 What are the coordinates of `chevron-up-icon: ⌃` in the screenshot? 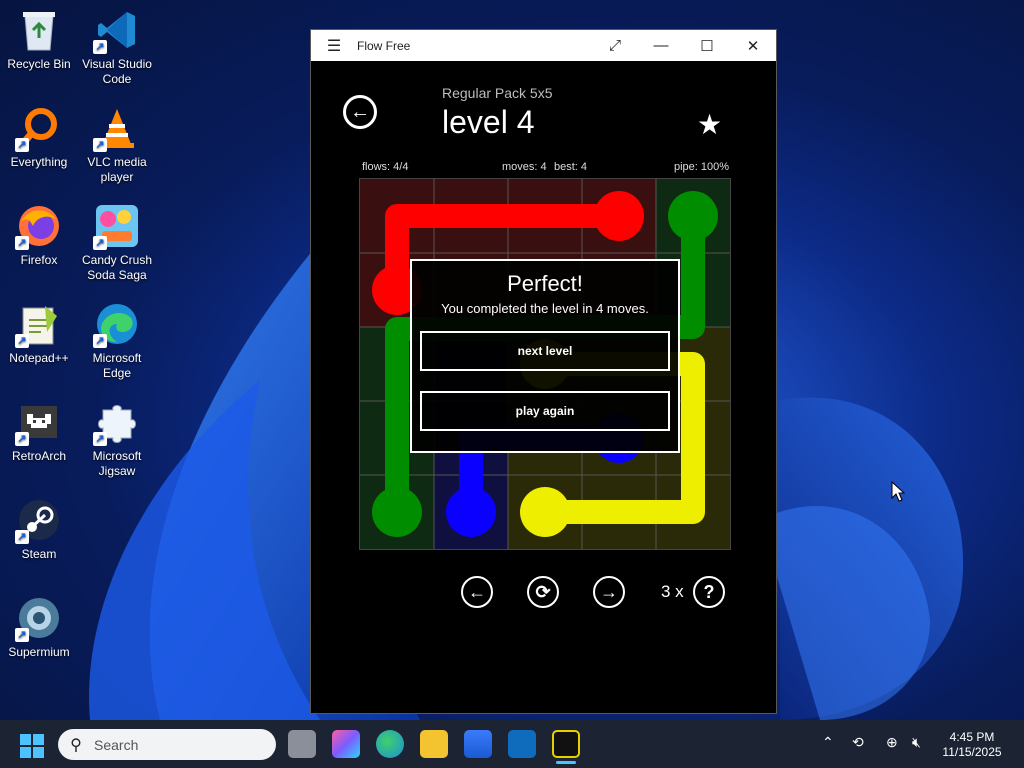 It's located at (828, 742).